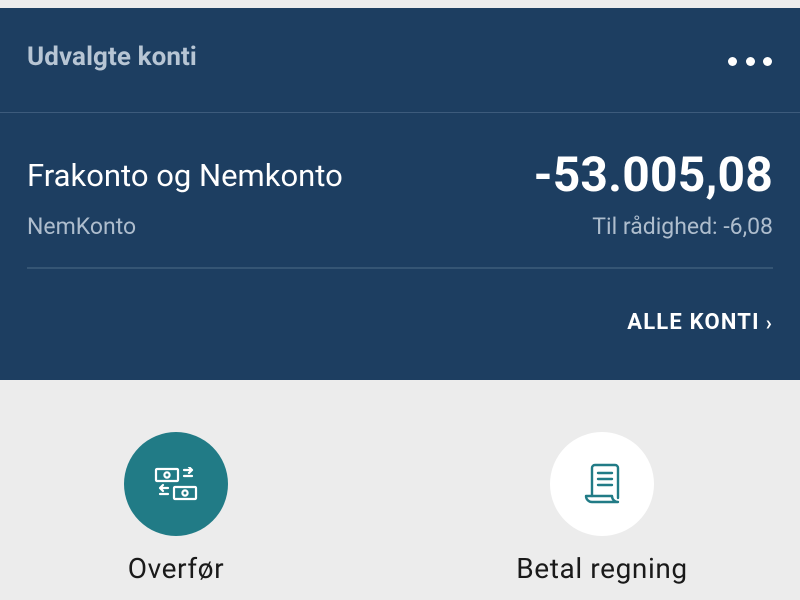 This screenshot has width=800, height=600. Describe the element at coordinates (682, 226) in the screenshot. I see `account-available-amount: Til rådighed: -6,08` at that location.